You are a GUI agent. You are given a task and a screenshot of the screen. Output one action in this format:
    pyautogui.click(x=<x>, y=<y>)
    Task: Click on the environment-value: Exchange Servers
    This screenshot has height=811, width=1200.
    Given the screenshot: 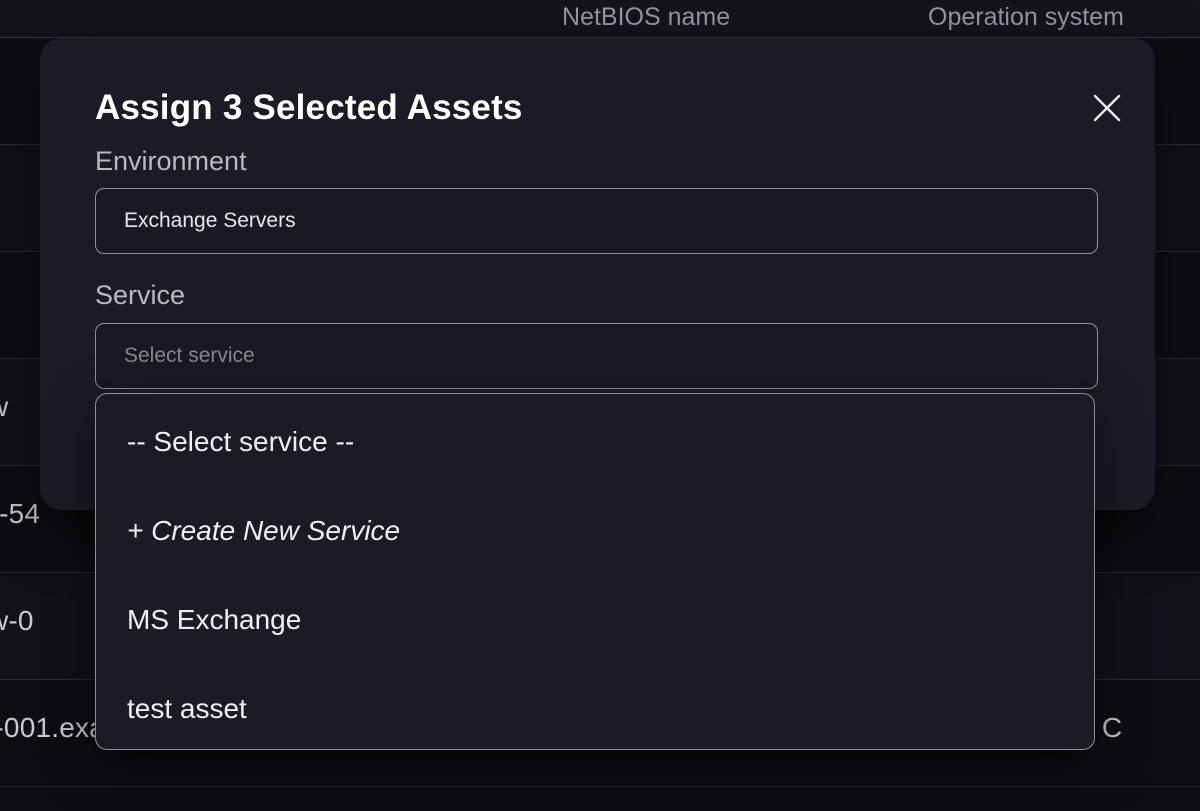 What is the action you would take?
    pyautogui.click(x=210, y=220)
    